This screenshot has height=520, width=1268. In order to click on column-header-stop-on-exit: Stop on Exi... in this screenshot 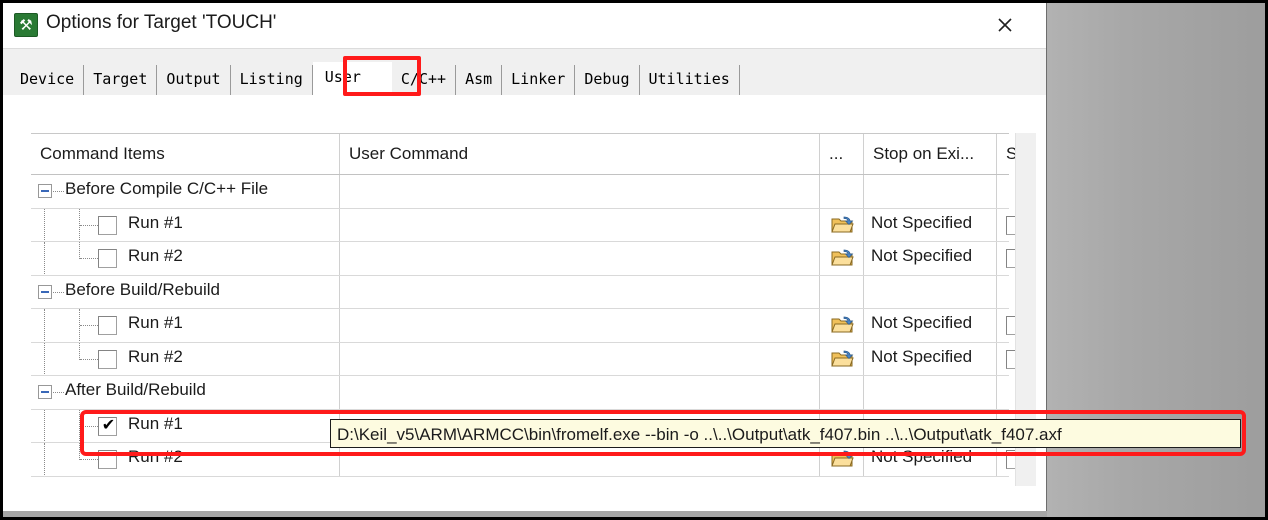, I will do `click(929, 154)`.